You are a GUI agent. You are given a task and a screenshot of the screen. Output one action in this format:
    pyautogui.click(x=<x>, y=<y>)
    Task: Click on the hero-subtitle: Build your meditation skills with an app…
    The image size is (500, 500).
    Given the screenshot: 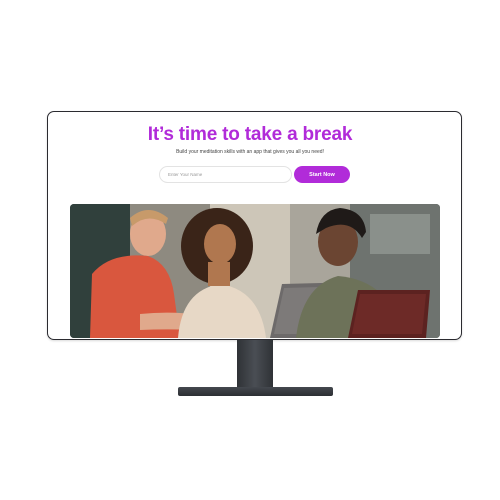 What is the action you would take?
    pyautogui.click(x=250, y=152)
    